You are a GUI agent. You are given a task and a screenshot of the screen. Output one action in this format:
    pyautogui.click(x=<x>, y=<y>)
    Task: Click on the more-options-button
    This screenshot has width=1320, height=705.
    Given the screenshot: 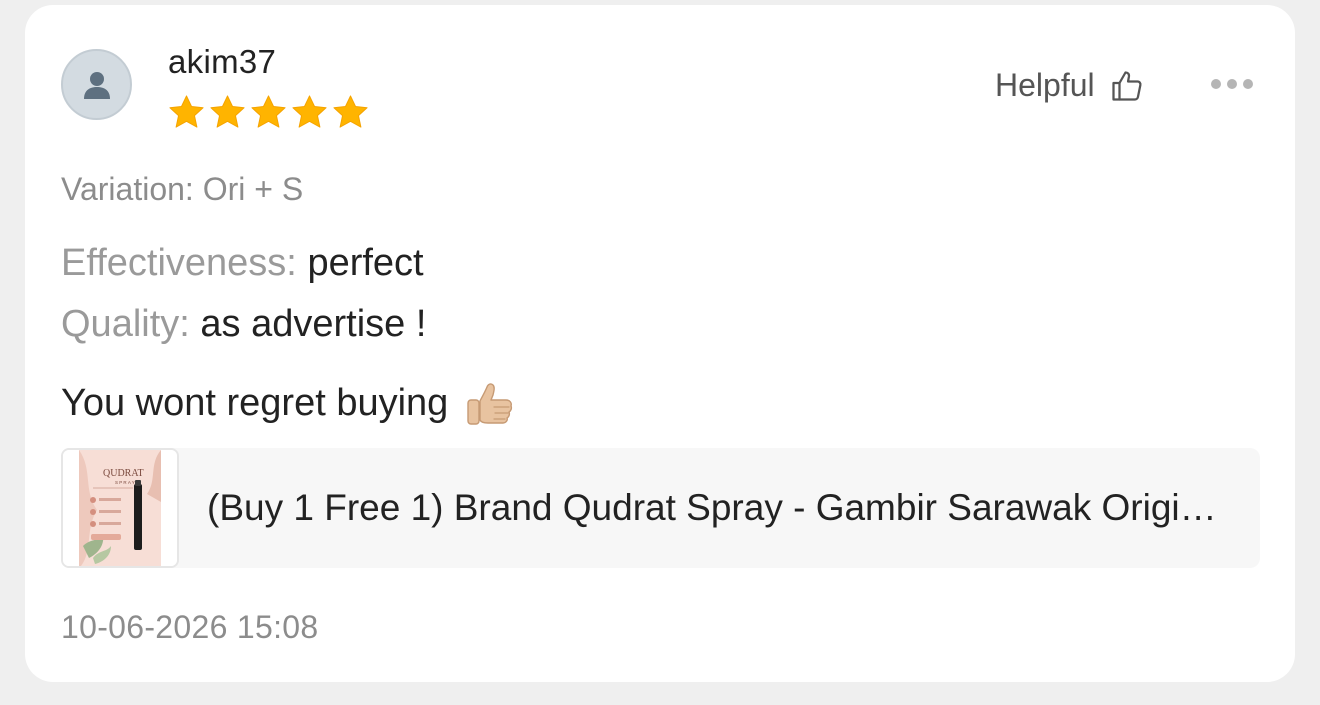 What is the action you would take?
    pyautogui.click(x=1232, y=84)
    